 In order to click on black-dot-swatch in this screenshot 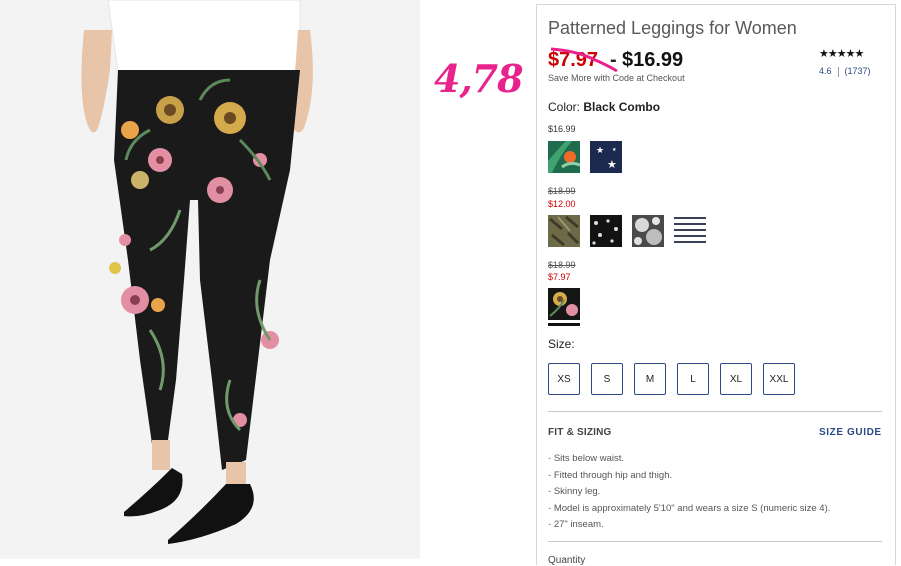, I will do `click(606, 231)`.